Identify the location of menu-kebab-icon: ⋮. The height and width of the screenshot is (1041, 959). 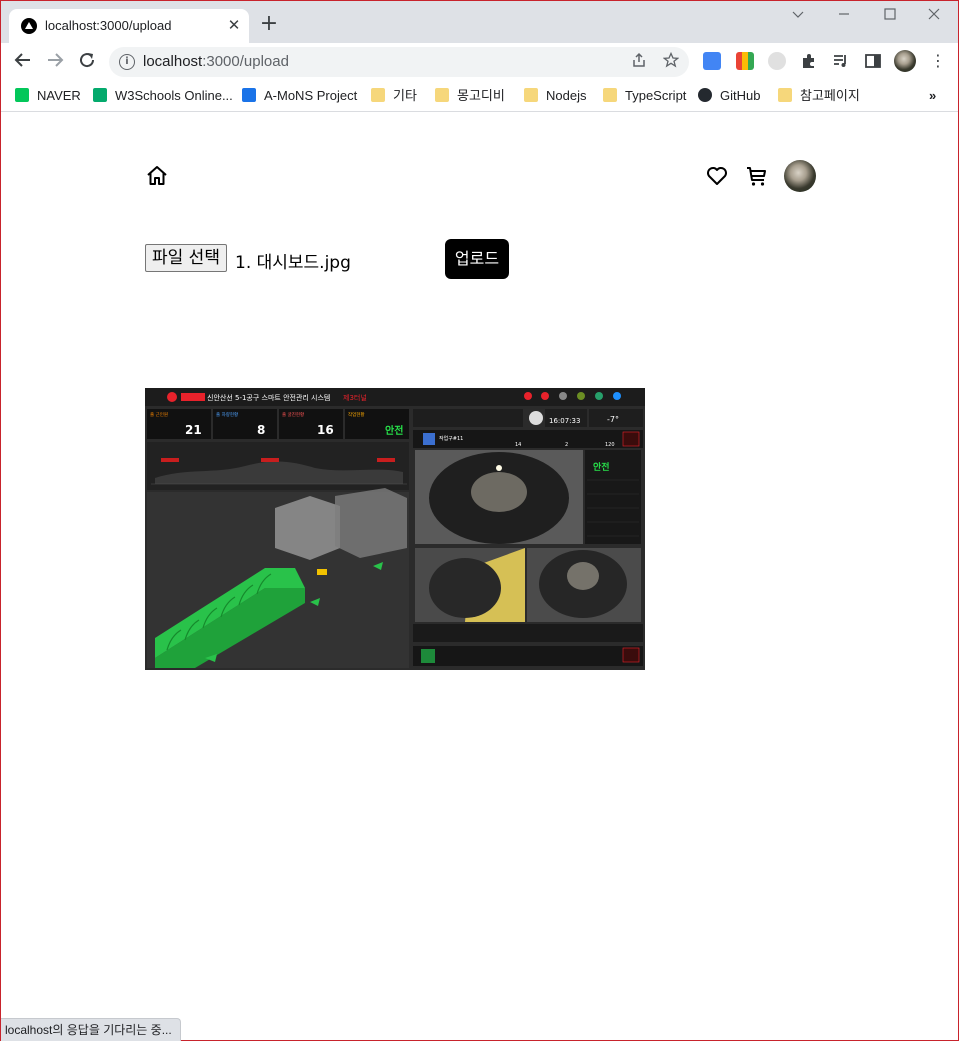
(938, 61).